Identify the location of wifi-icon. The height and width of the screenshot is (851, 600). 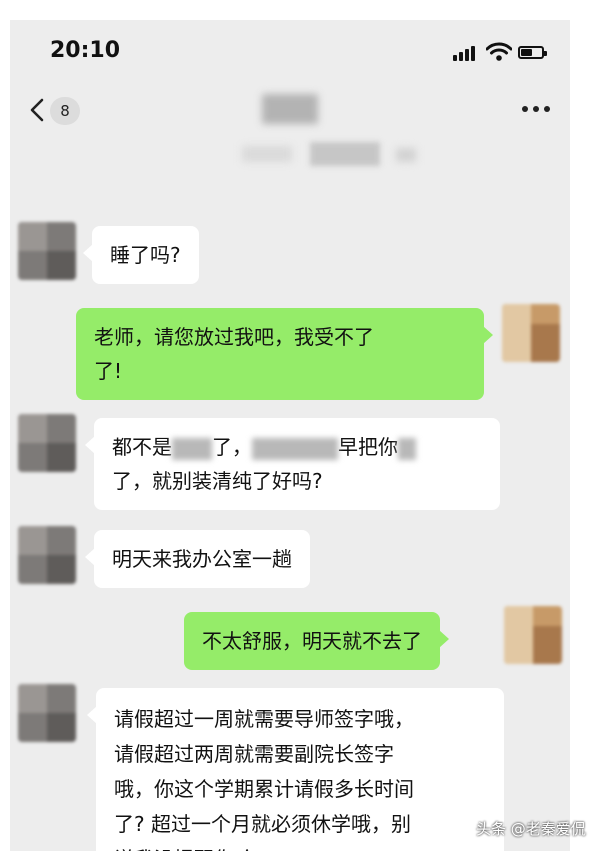
(499, 51).